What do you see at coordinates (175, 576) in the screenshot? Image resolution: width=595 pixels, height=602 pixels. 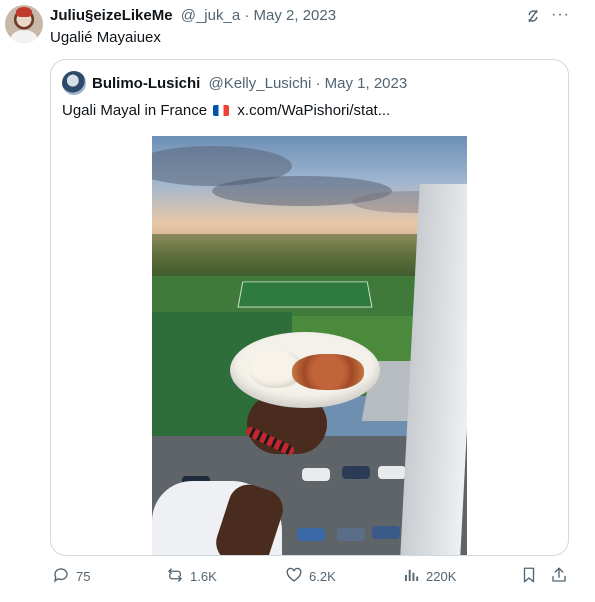 I see `repost-icon` at bounding box center [175, 576].